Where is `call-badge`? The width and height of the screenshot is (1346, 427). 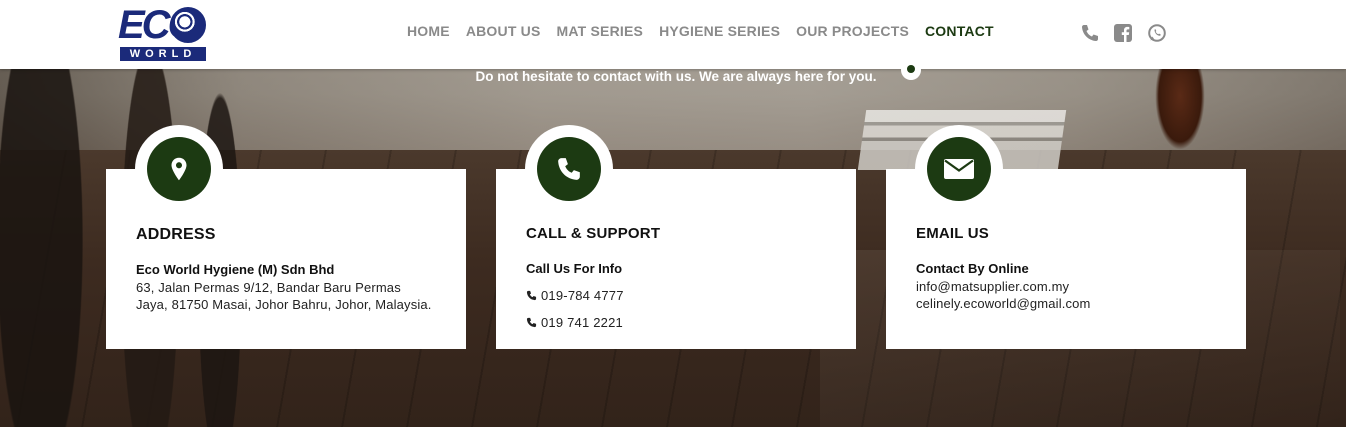
call-badge is located at coordinates (569, 169).